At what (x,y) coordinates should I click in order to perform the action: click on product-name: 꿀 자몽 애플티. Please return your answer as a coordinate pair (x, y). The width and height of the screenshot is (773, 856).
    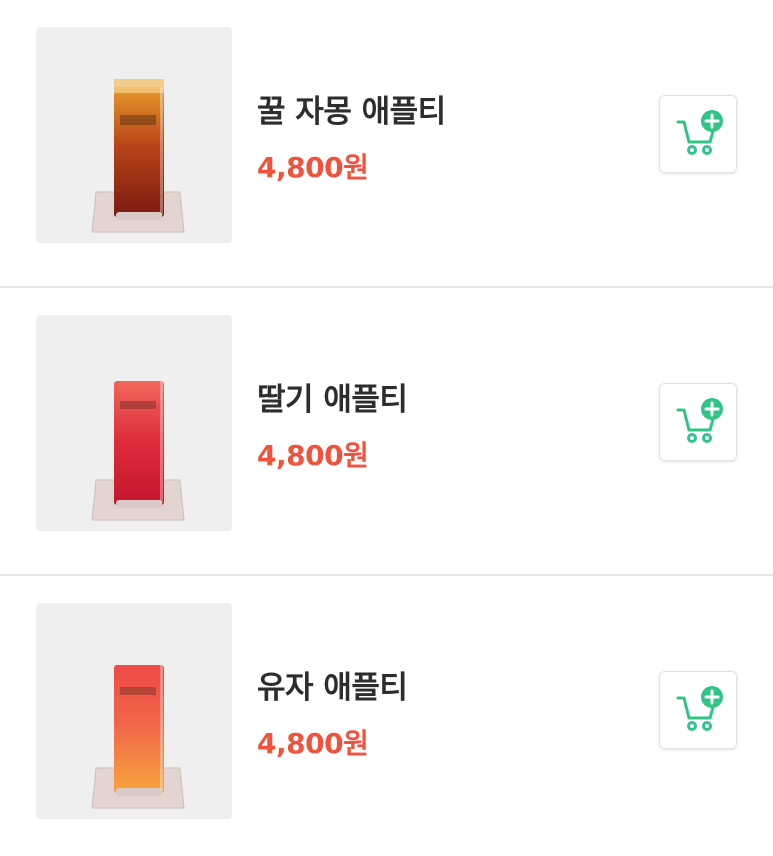
    Looking at the image, I should click on (351, 112).